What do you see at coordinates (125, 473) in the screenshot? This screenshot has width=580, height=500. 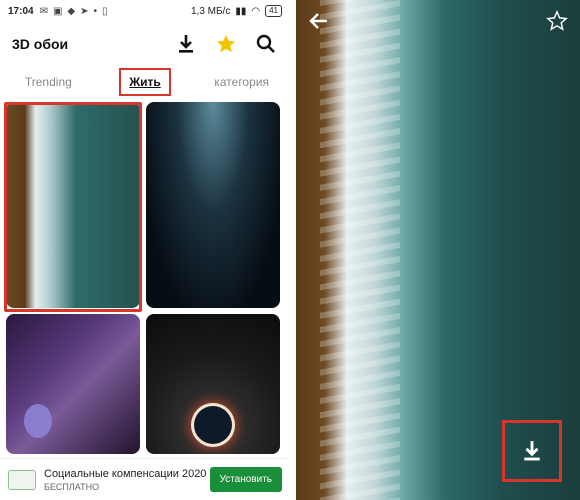 I see `ad-title: Социальные компенсации 2020` at bounding box center [125, 473].